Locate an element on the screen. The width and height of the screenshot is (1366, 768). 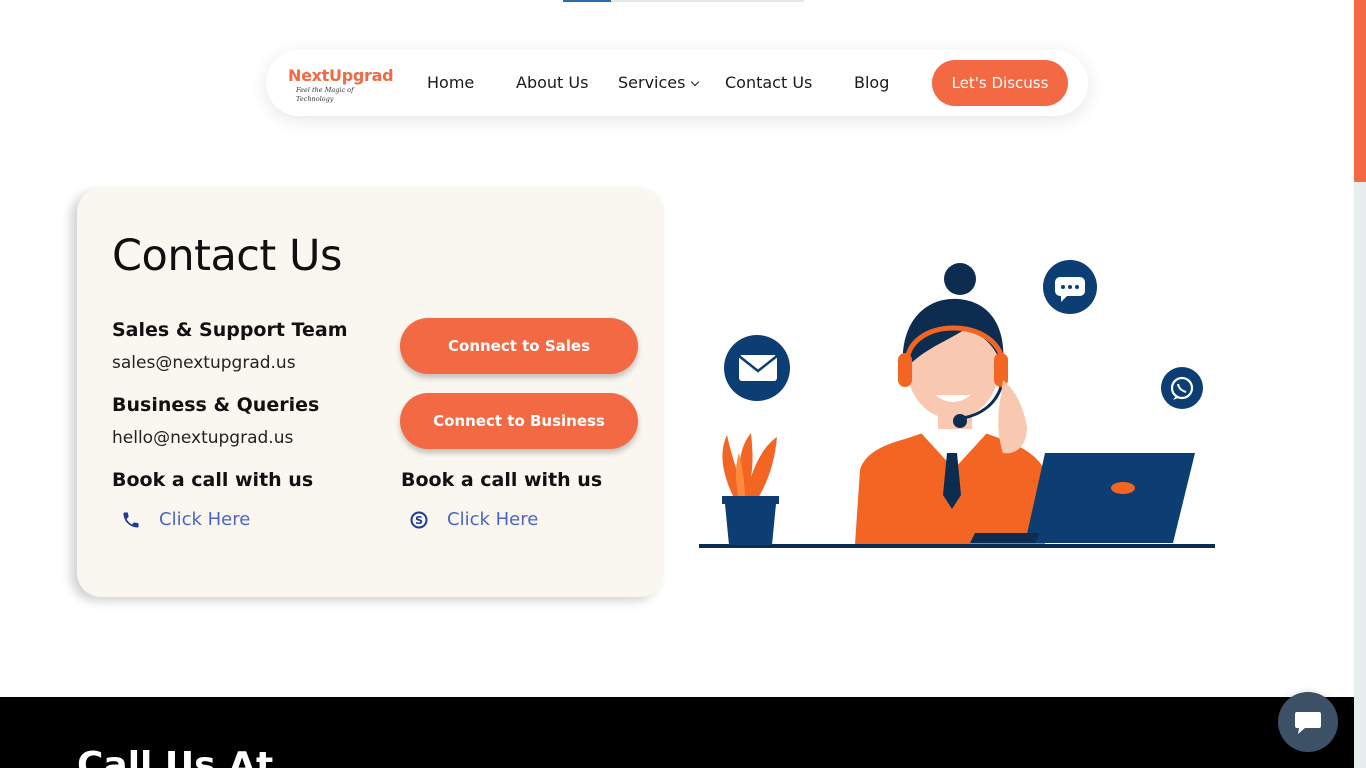
connect-to-sales-button: Connect to Sales is located at coordinates (519, 346).